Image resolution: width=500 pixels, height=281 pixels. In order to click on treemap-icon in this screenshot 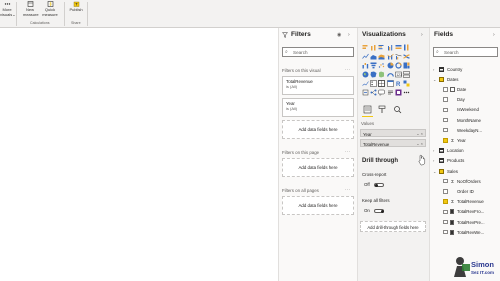, I will do `click(406, 65)`.